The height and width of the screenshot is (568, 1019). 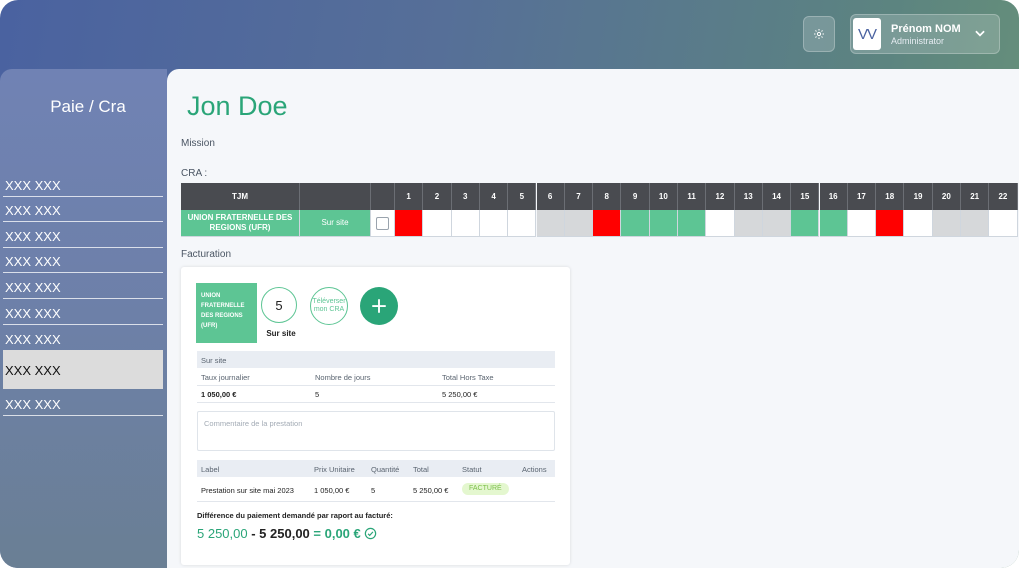 What do you see at coordinates (748, 196) in the screenshot?
I see `cra-day-header: 13` at bounding box center [748, 196].